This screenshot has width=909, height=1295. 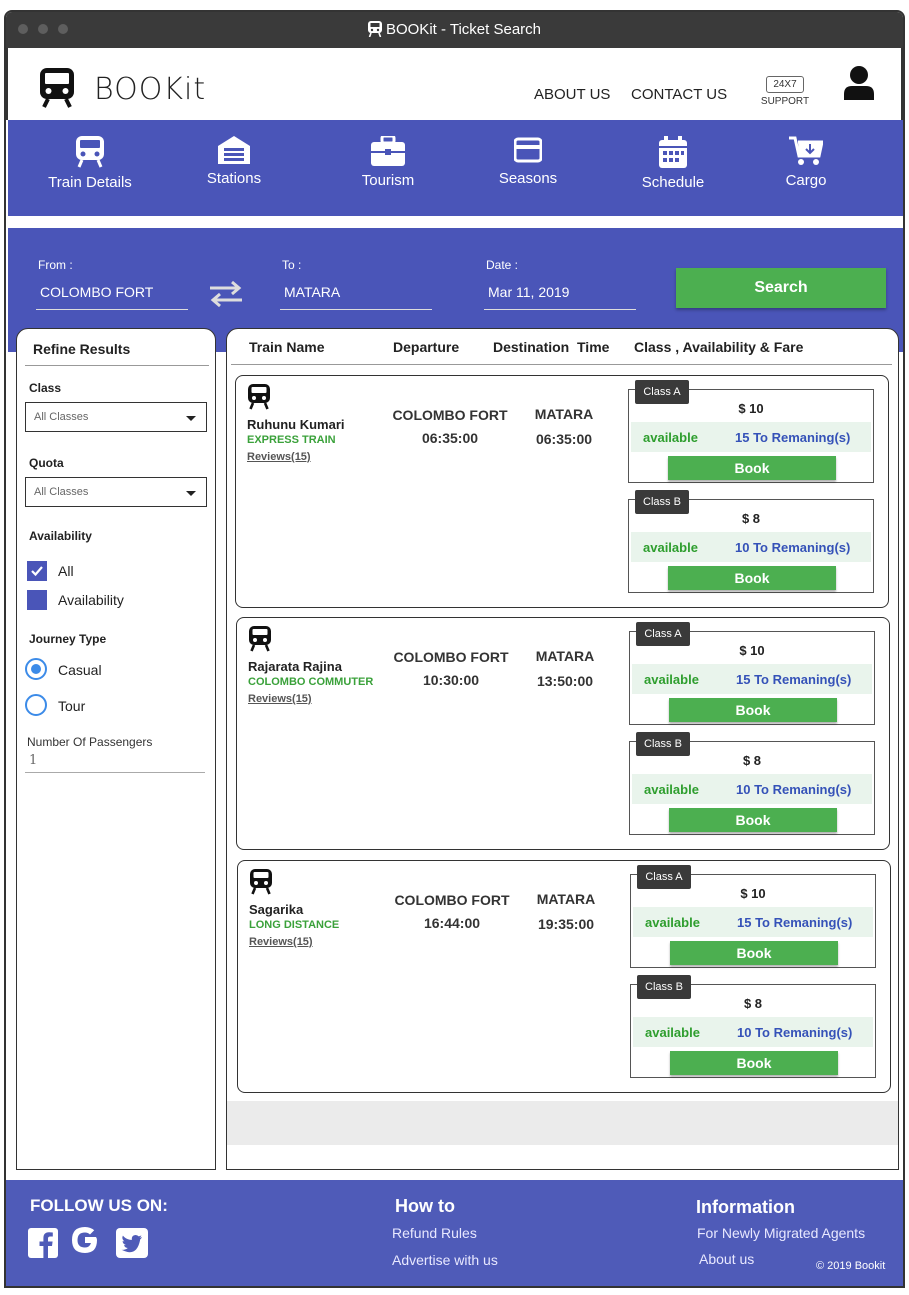 What do you see at coordinates (719, 347) in the screenshot?
I see `col-class: Class , Availability & Fare` at bounding box center [719, 347].